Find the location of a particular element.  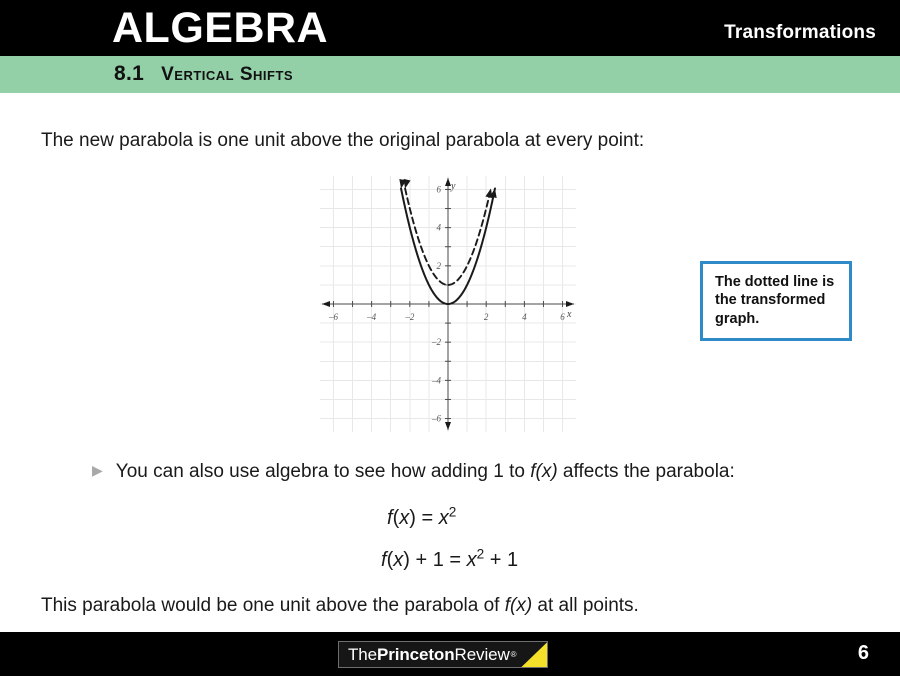

equation-two: f(x) + 1 = x2 + 1 is located at coordinates (450, 558).